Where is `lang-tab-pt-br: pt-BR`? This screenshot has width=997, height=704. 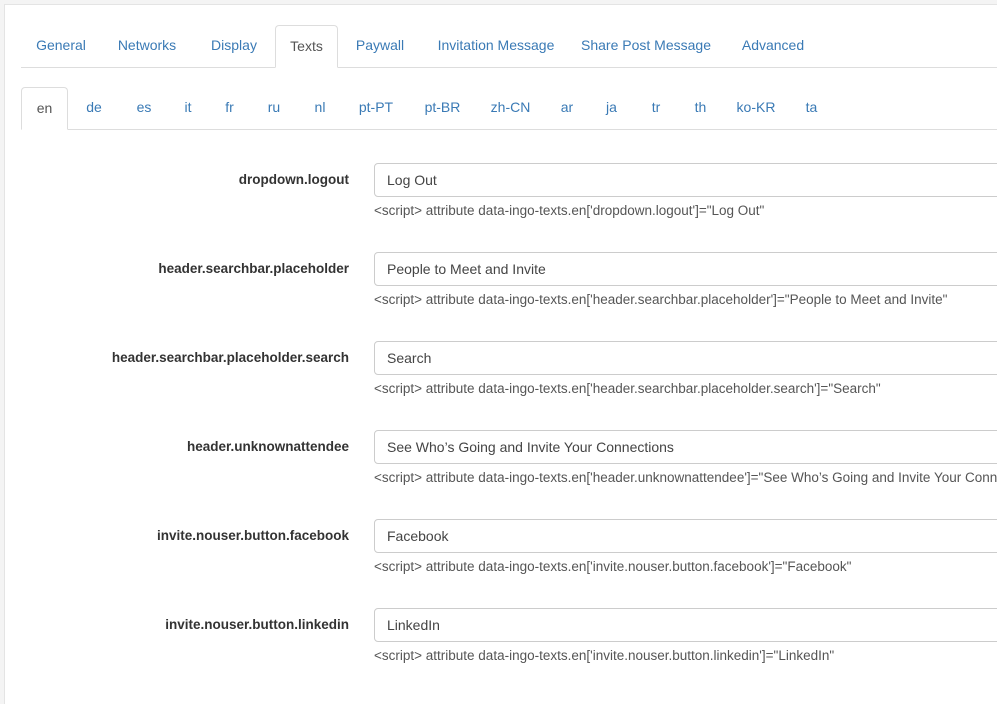 lang-tab-pt-br: pt-BR is located at coordinates (442, 108).